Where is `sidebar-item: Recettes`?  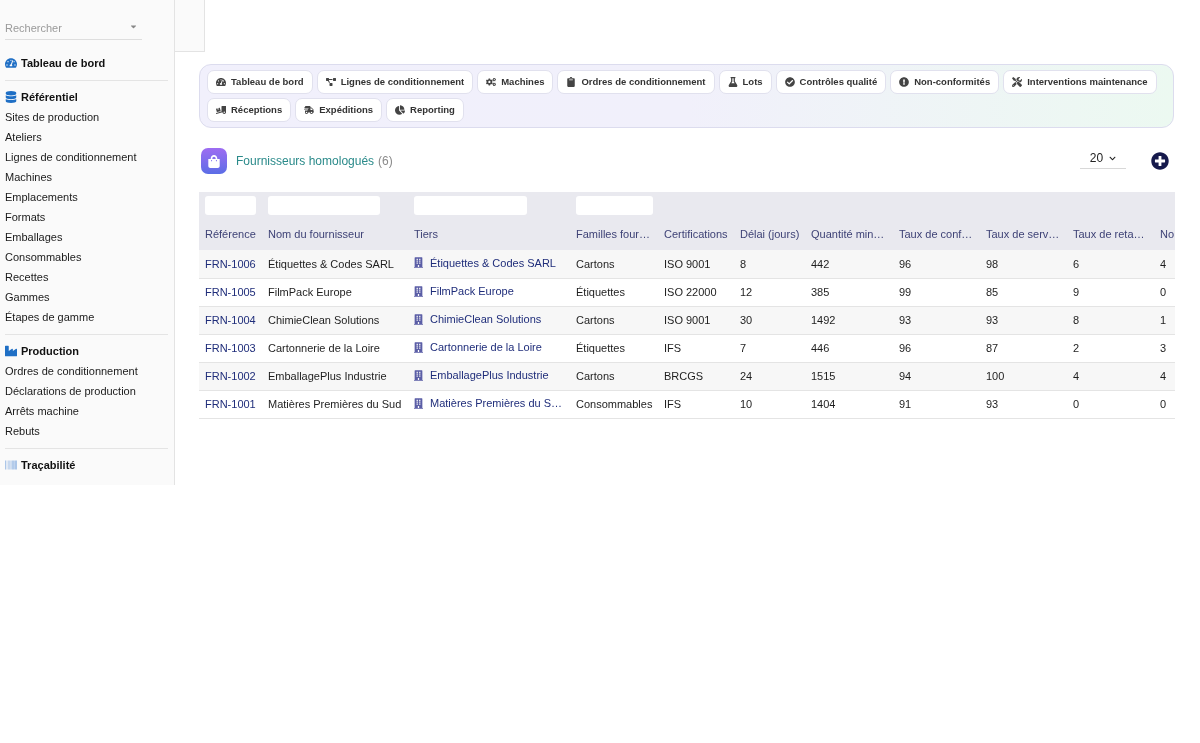
sidebar-item: Recettes is located at coordinates (27, 277).